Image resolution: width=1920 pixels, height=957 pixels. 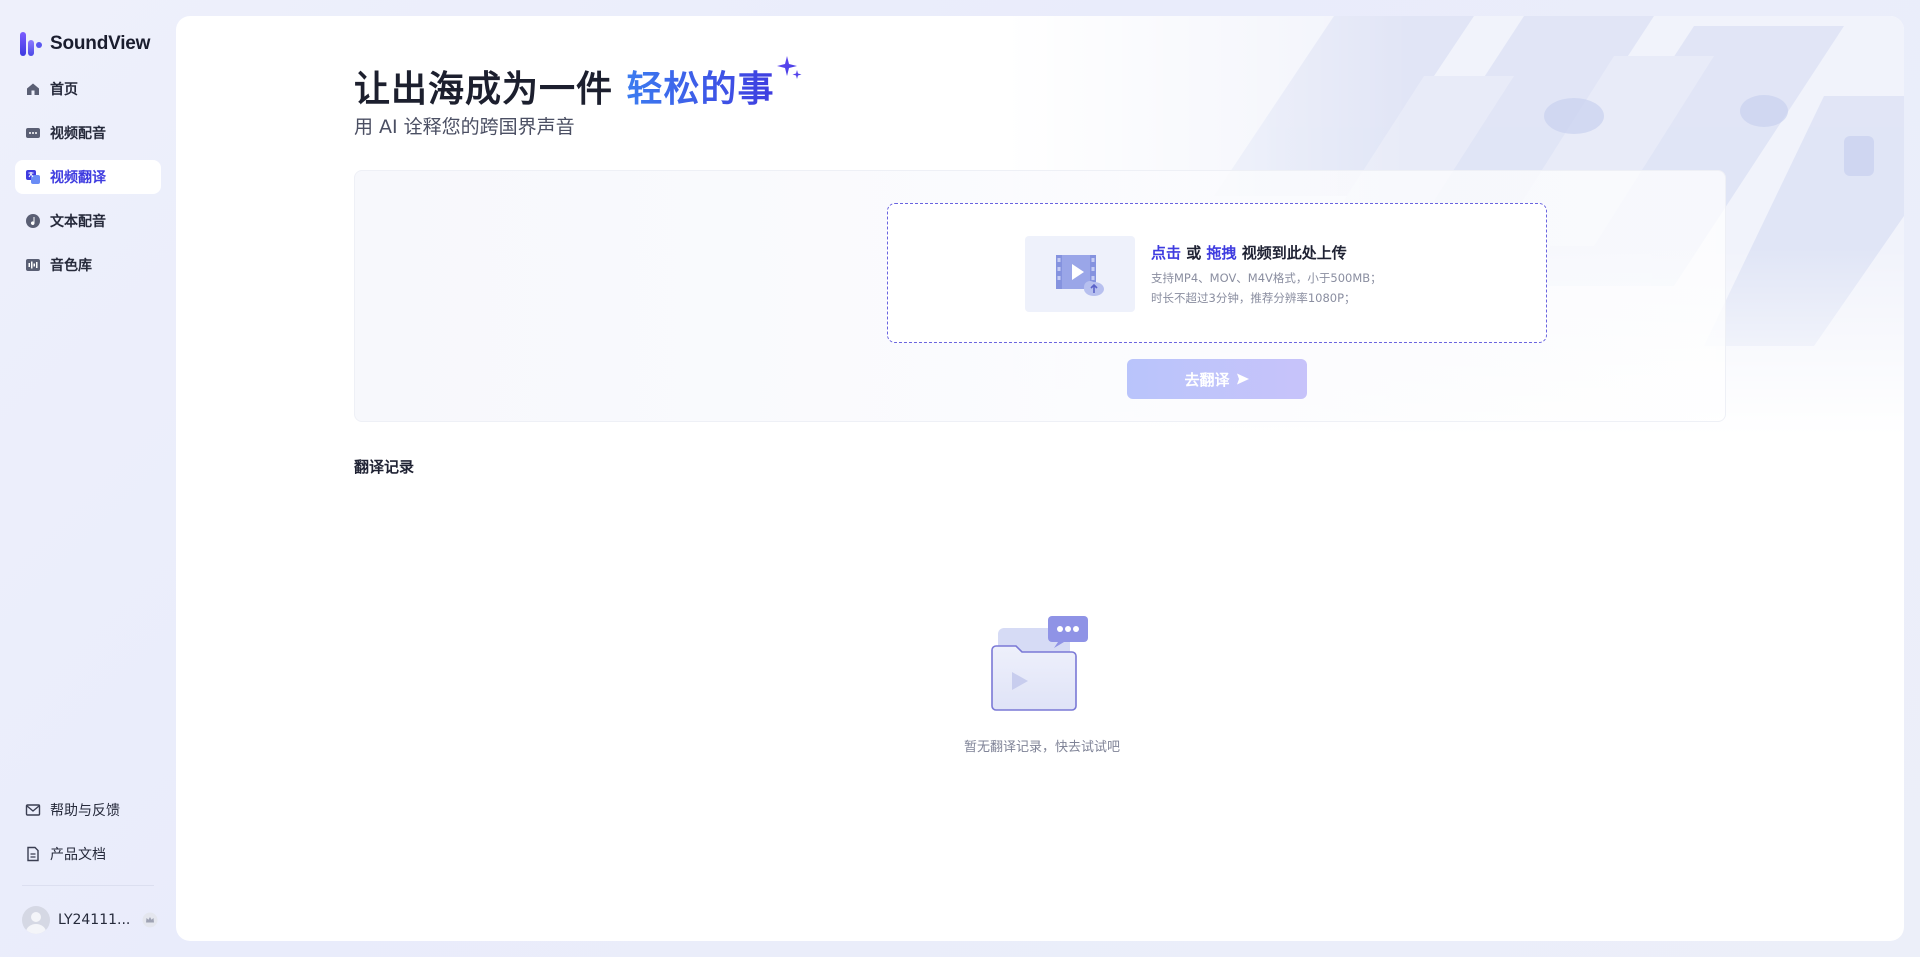 I want to click on sparkle-icon, so click(x=789, y=67).